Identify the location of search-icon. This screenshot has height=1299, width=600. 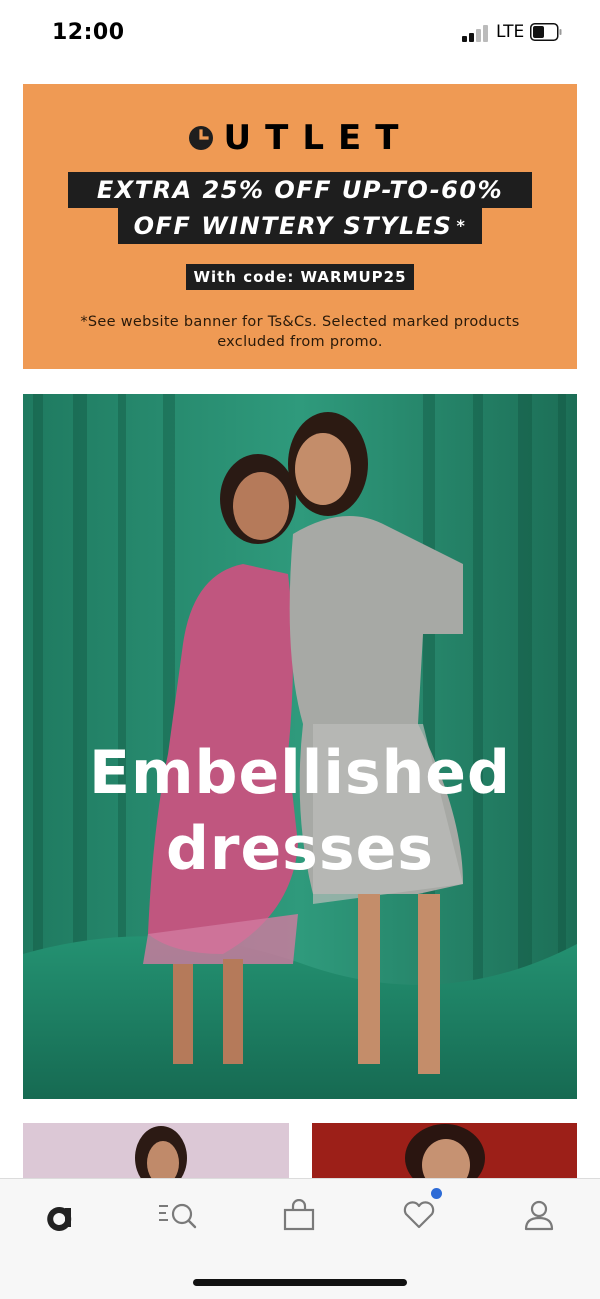
(178, 1216).